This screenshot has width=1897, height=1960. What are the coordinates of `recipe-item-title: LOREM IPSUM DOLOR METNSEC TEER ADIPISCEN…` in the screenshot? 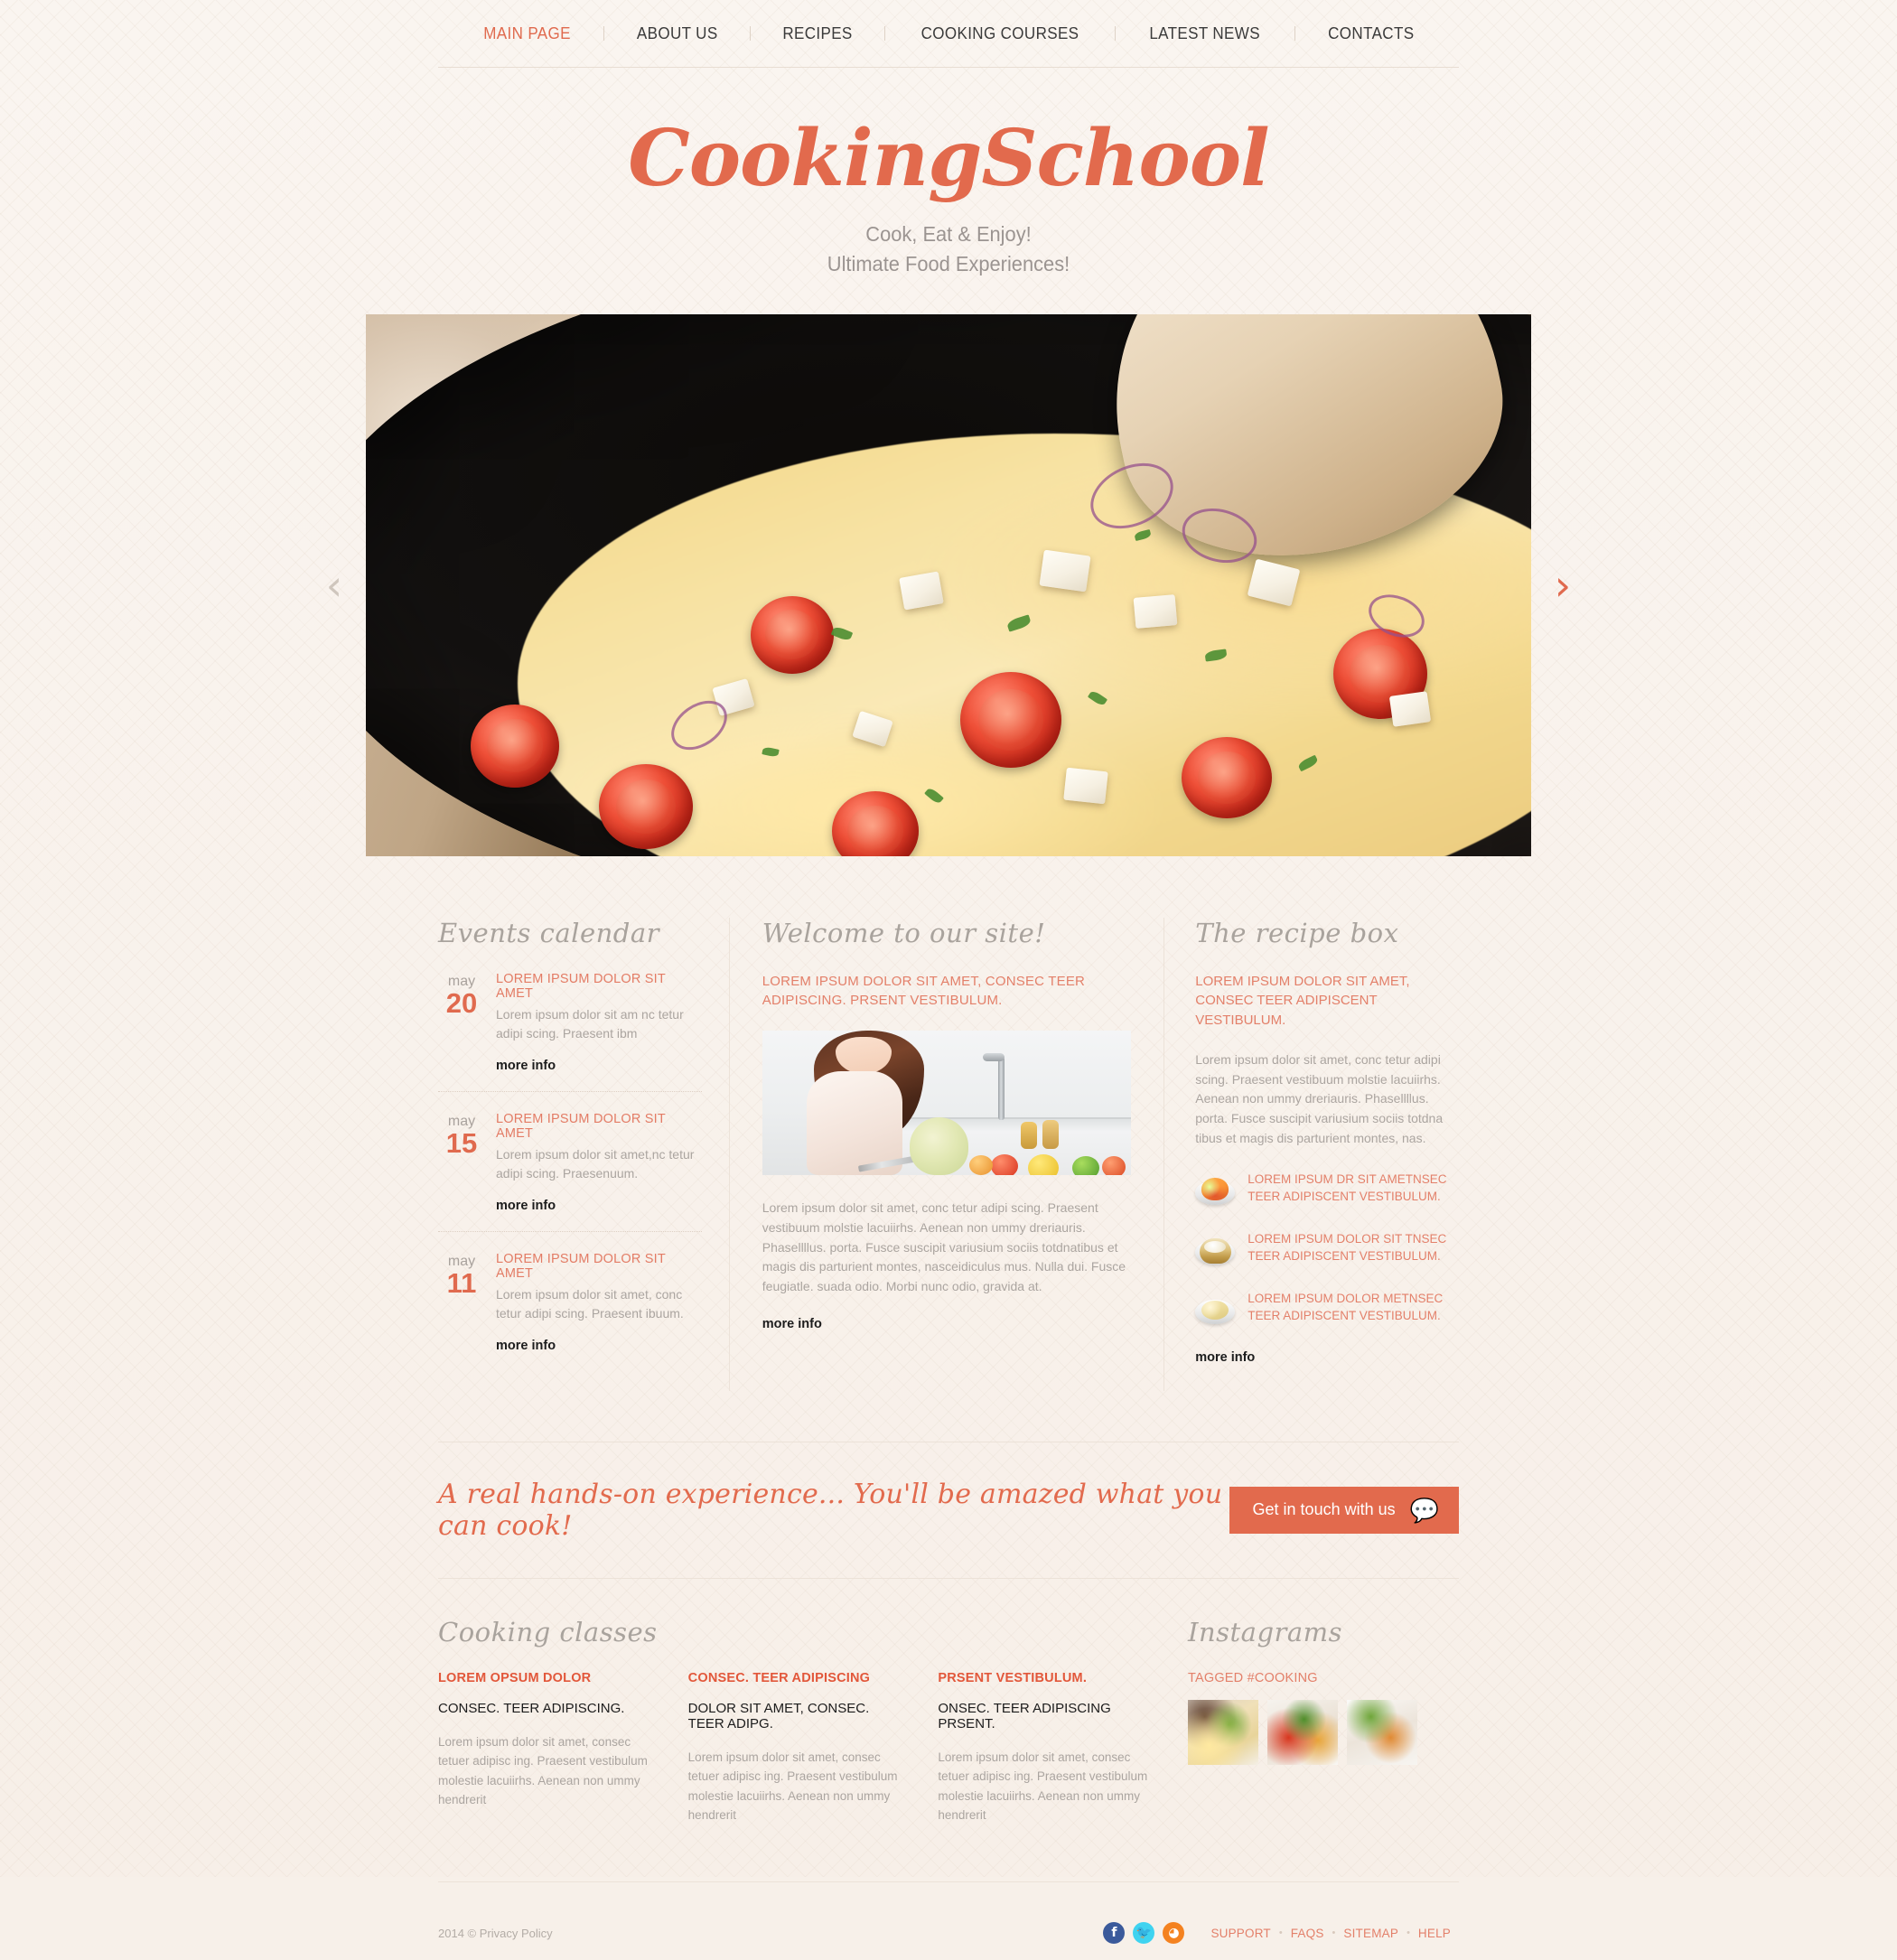 It's located at (1354, 1308).